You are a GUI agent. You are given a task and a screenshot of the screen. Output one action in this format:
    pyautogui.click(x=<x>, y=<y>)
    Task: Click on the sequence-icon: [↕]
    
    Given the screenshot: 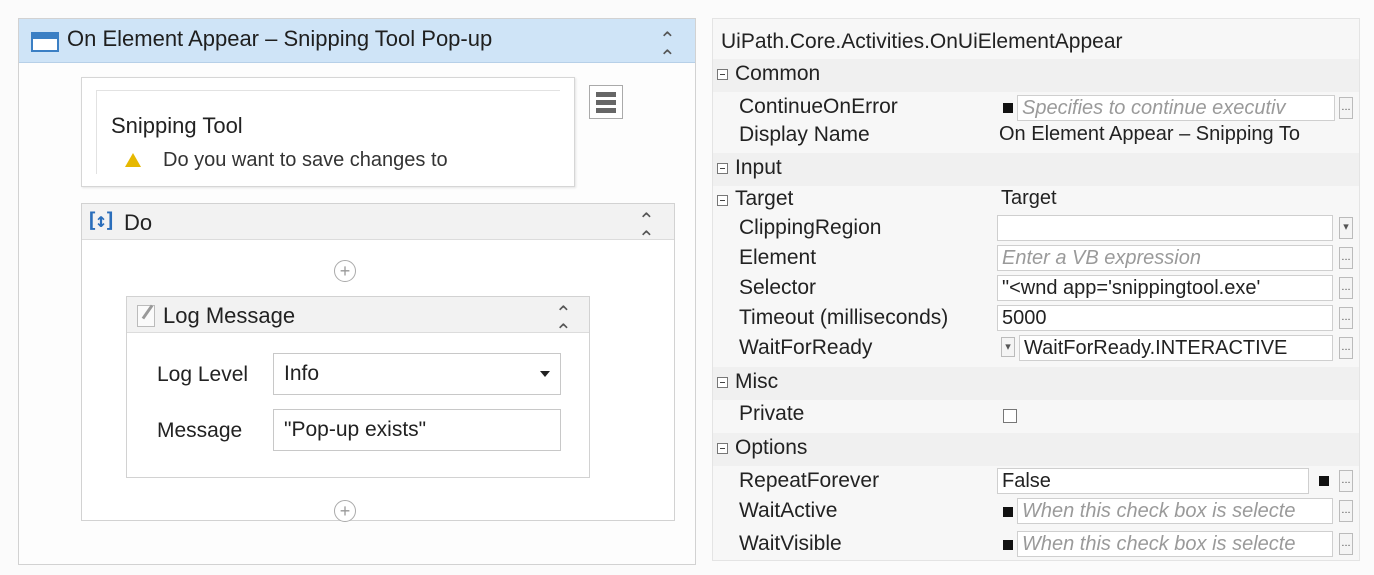 What is the action you would take?
    pyautogui.click(x=101, y=220)
    